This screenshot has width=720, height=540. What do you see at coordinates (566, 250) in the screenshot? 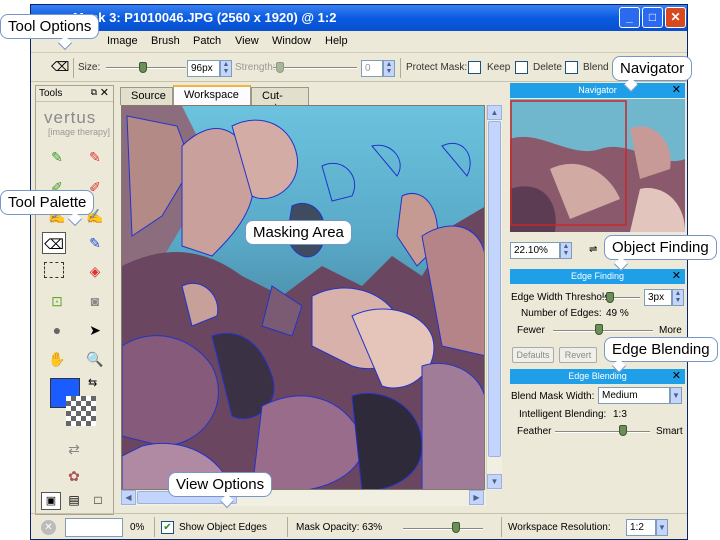
I see `zoom-spinner: ▲ ▼` at bounding box center [566, 250].